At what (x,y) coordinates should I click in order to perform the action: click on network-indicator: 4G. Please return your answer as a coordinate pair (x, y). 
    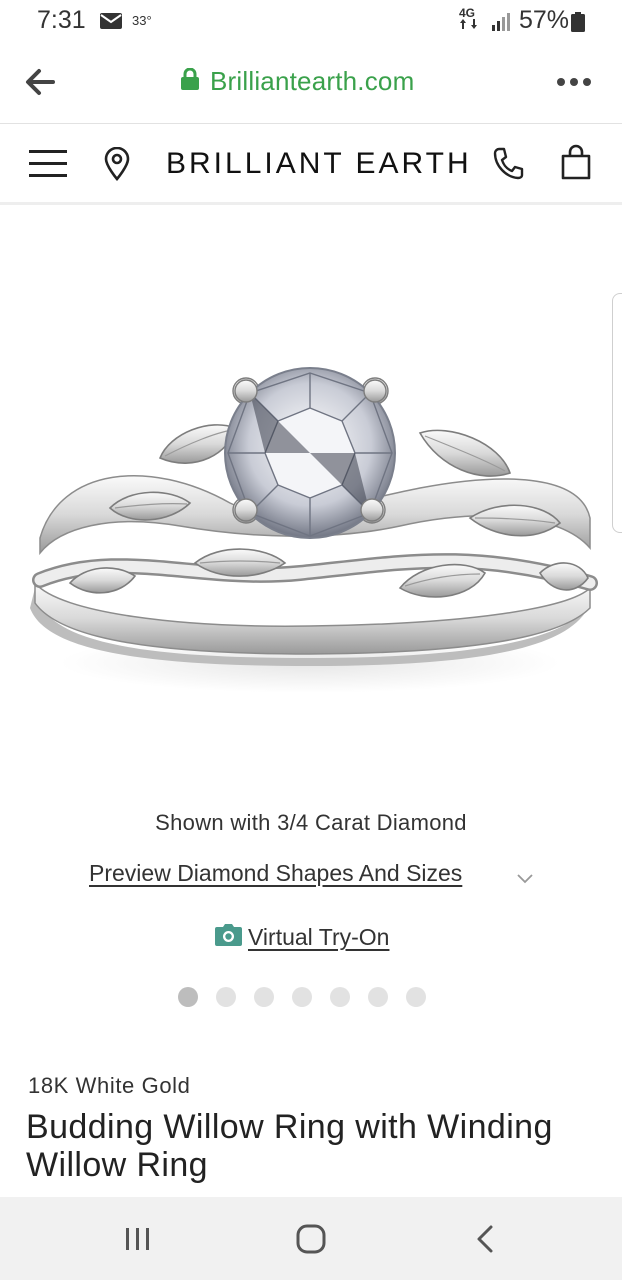
    Looking at the image, I should click on (470, 17).